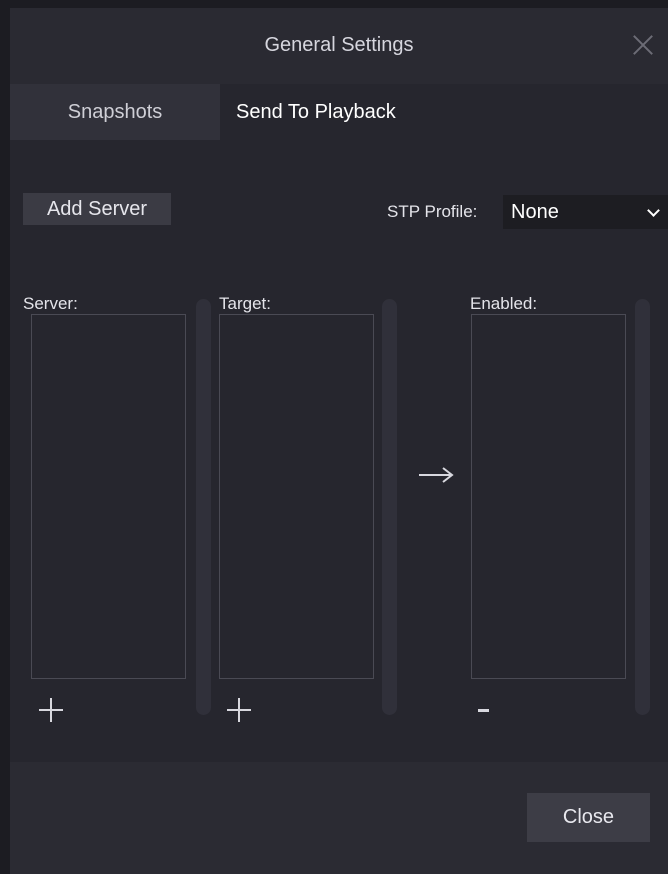  I want to click on close-button: Close, so click(588, 817).